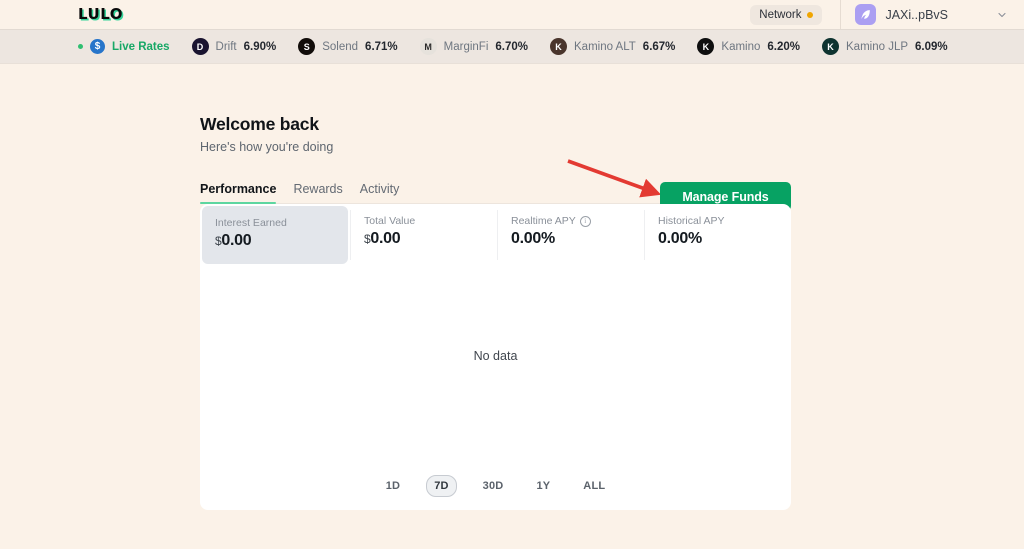 Image resolution: width=1024 pixels, height=549 pixels. Describe the element at coordinates (381, 46) in the screenshot. I see `protocol-rate: 6.71%` at that location.